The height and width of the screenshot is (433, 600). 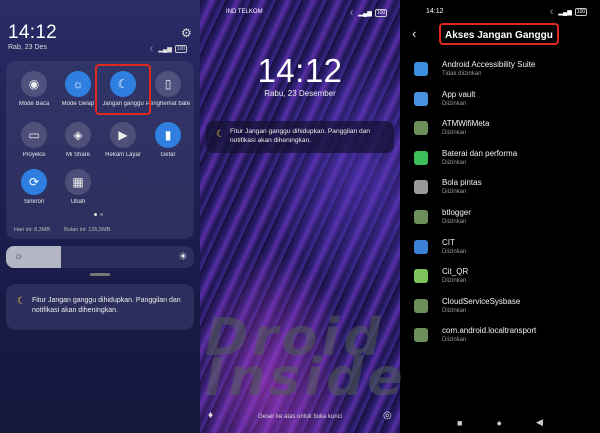 I want to click on share-icon: ◈, so click(x=78, y=135).